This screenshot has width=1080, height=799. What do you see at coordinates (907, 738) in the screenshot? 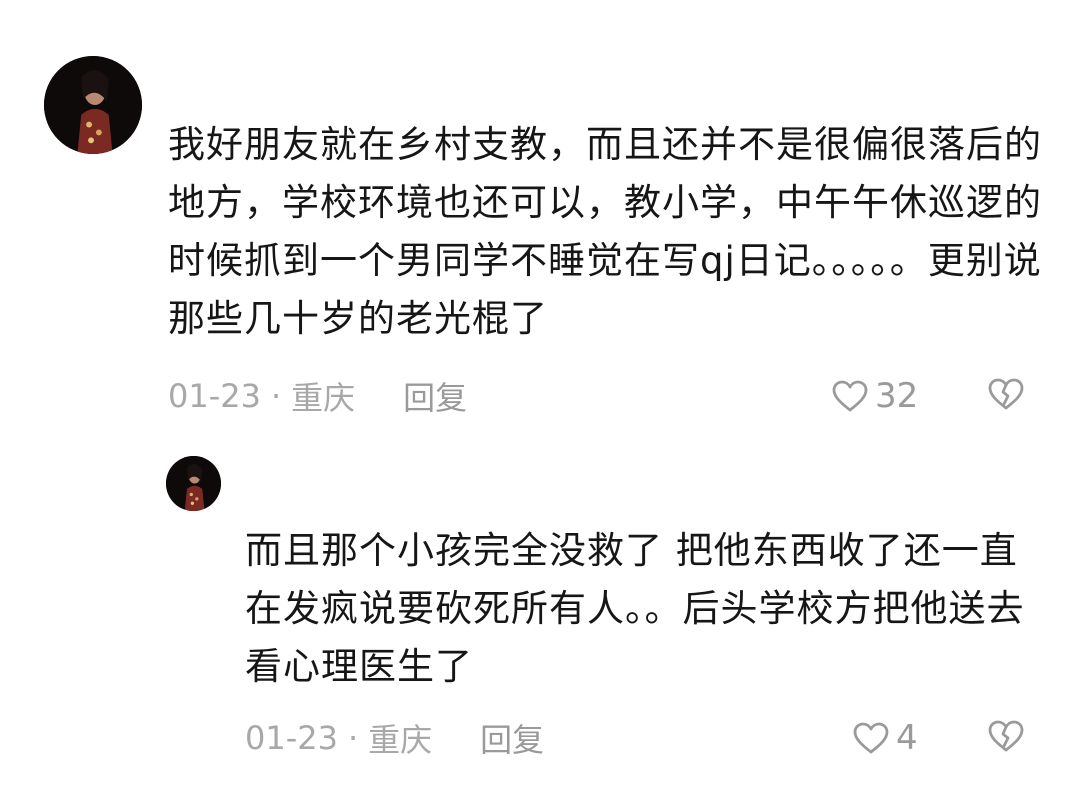
I see `like-count: 4` at bounding box center [907, 738].